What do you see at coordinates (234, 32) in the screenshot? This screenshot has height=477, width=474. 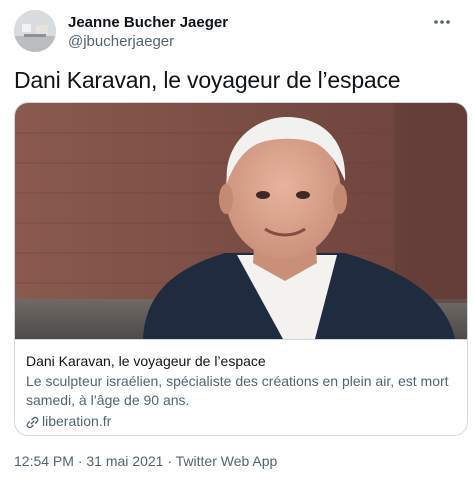 I see `tweet-header: Jeanne Bucher Jaeger @jbucherjaeger` at bounding box center [234, 32].